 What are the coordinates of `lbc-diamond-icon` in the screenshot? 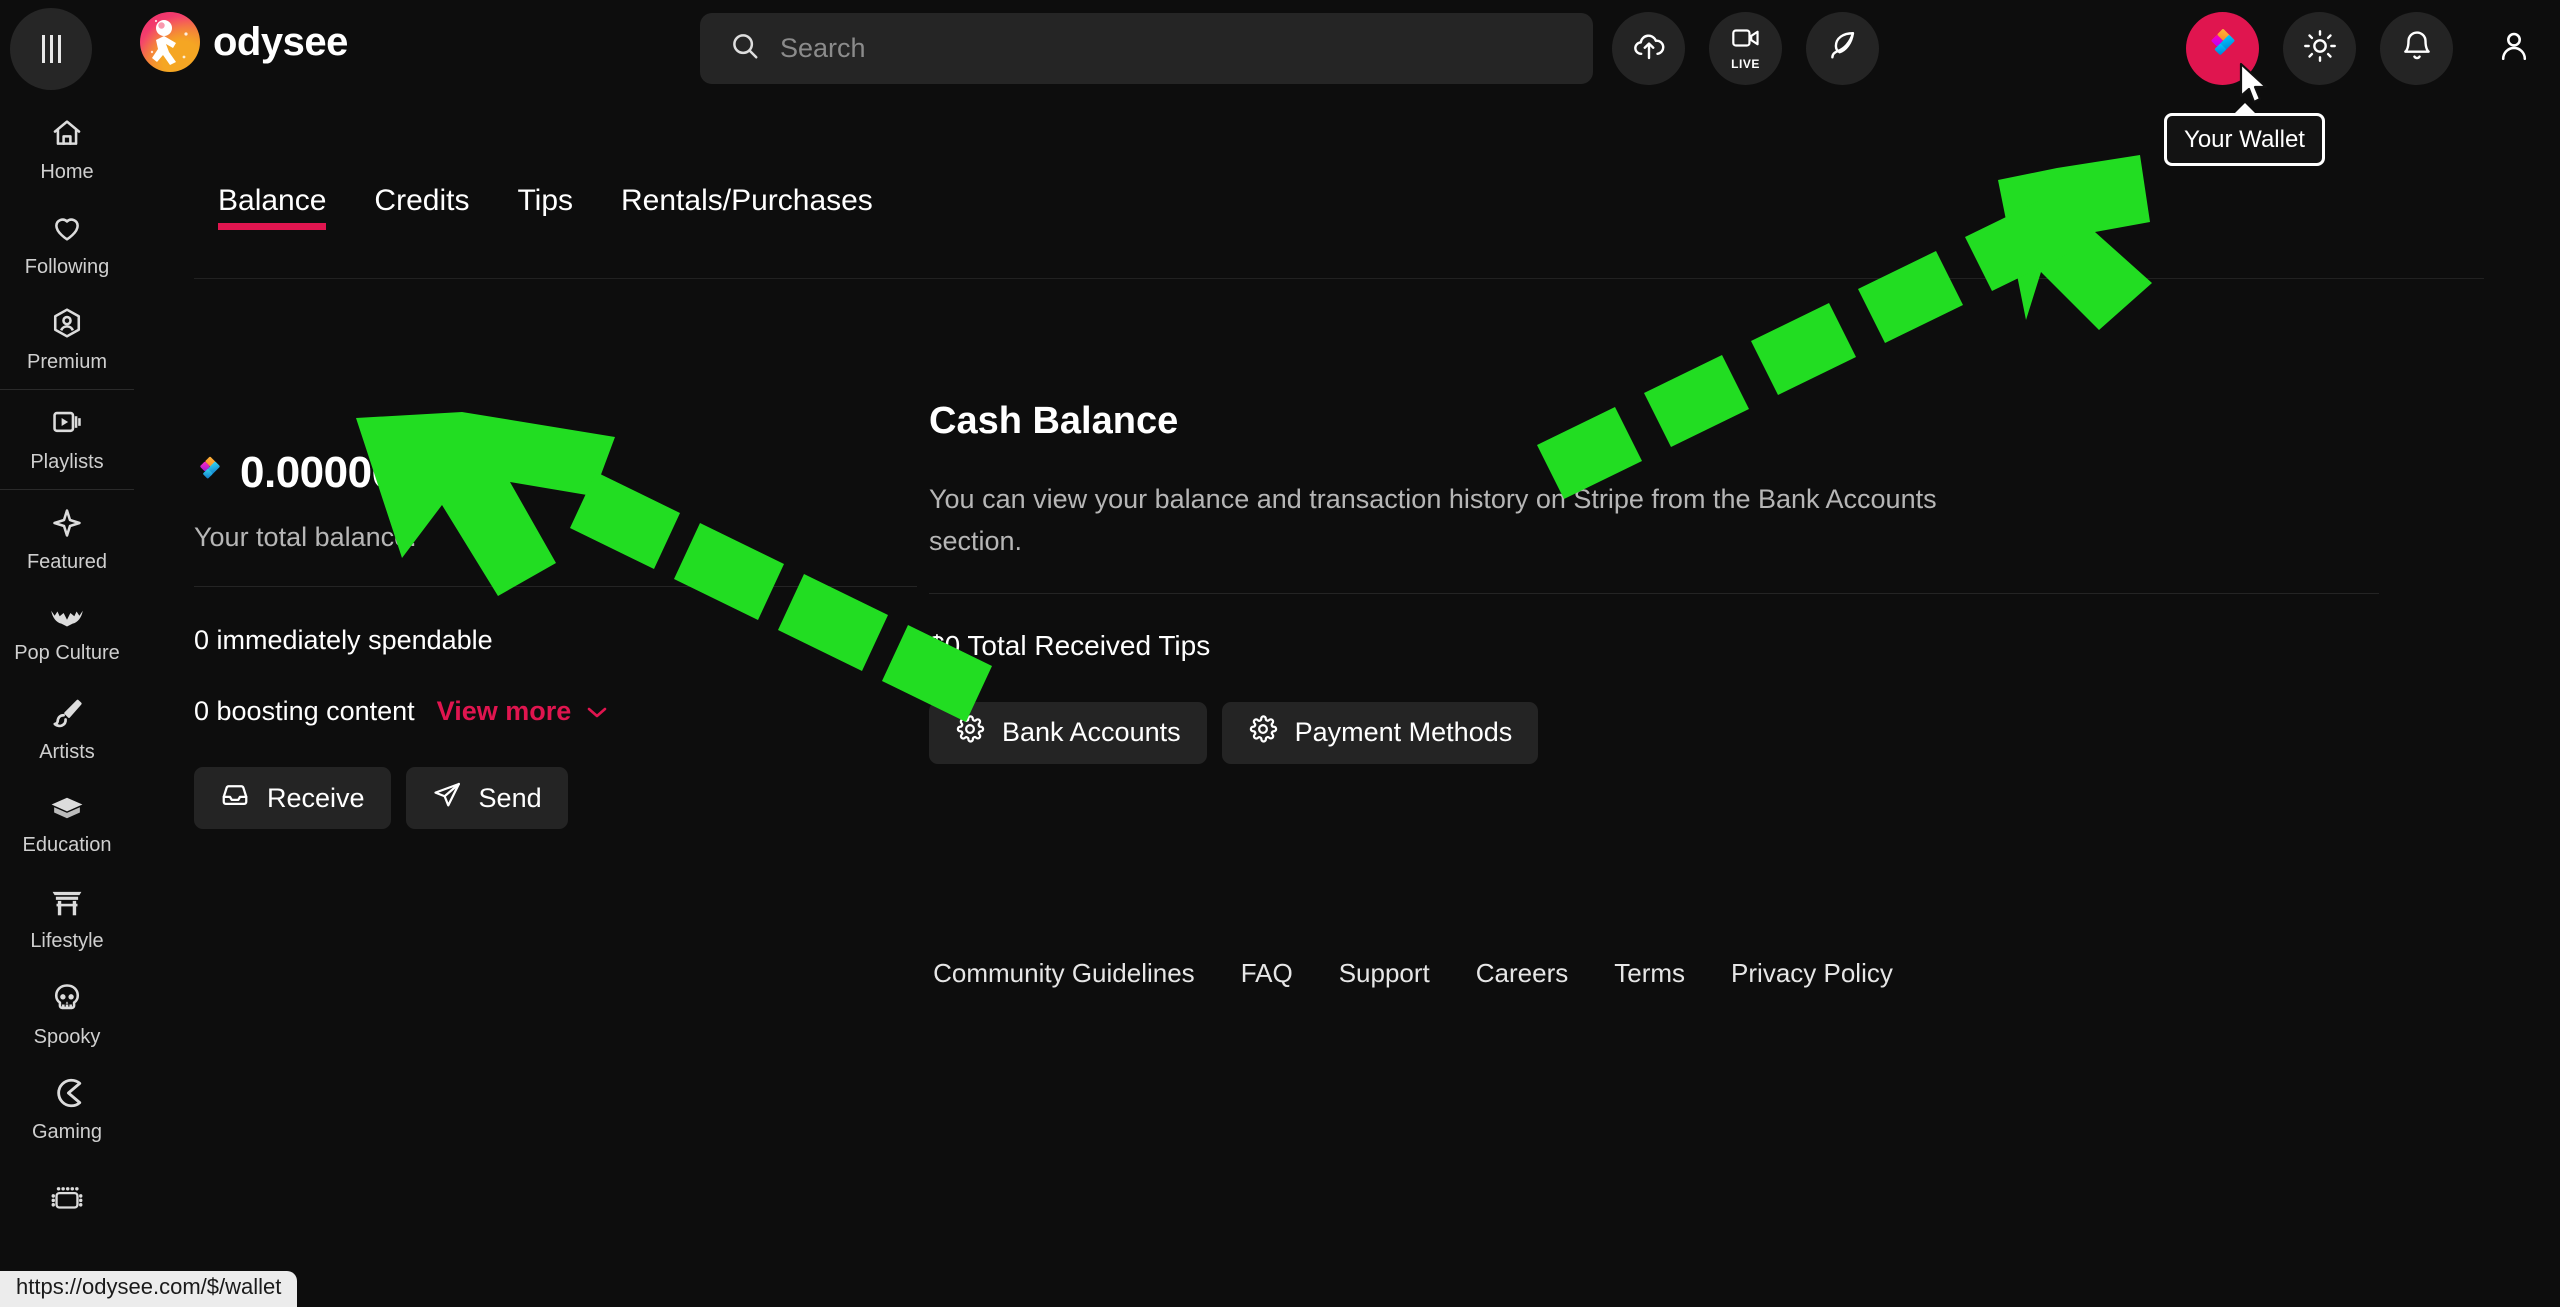 It's located at (2223, 48).